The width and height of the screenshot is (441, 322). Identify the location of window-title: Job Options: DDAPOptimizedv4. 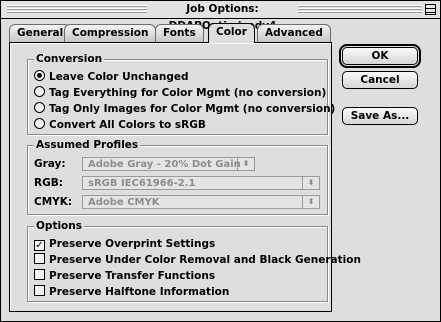
(223, 17).